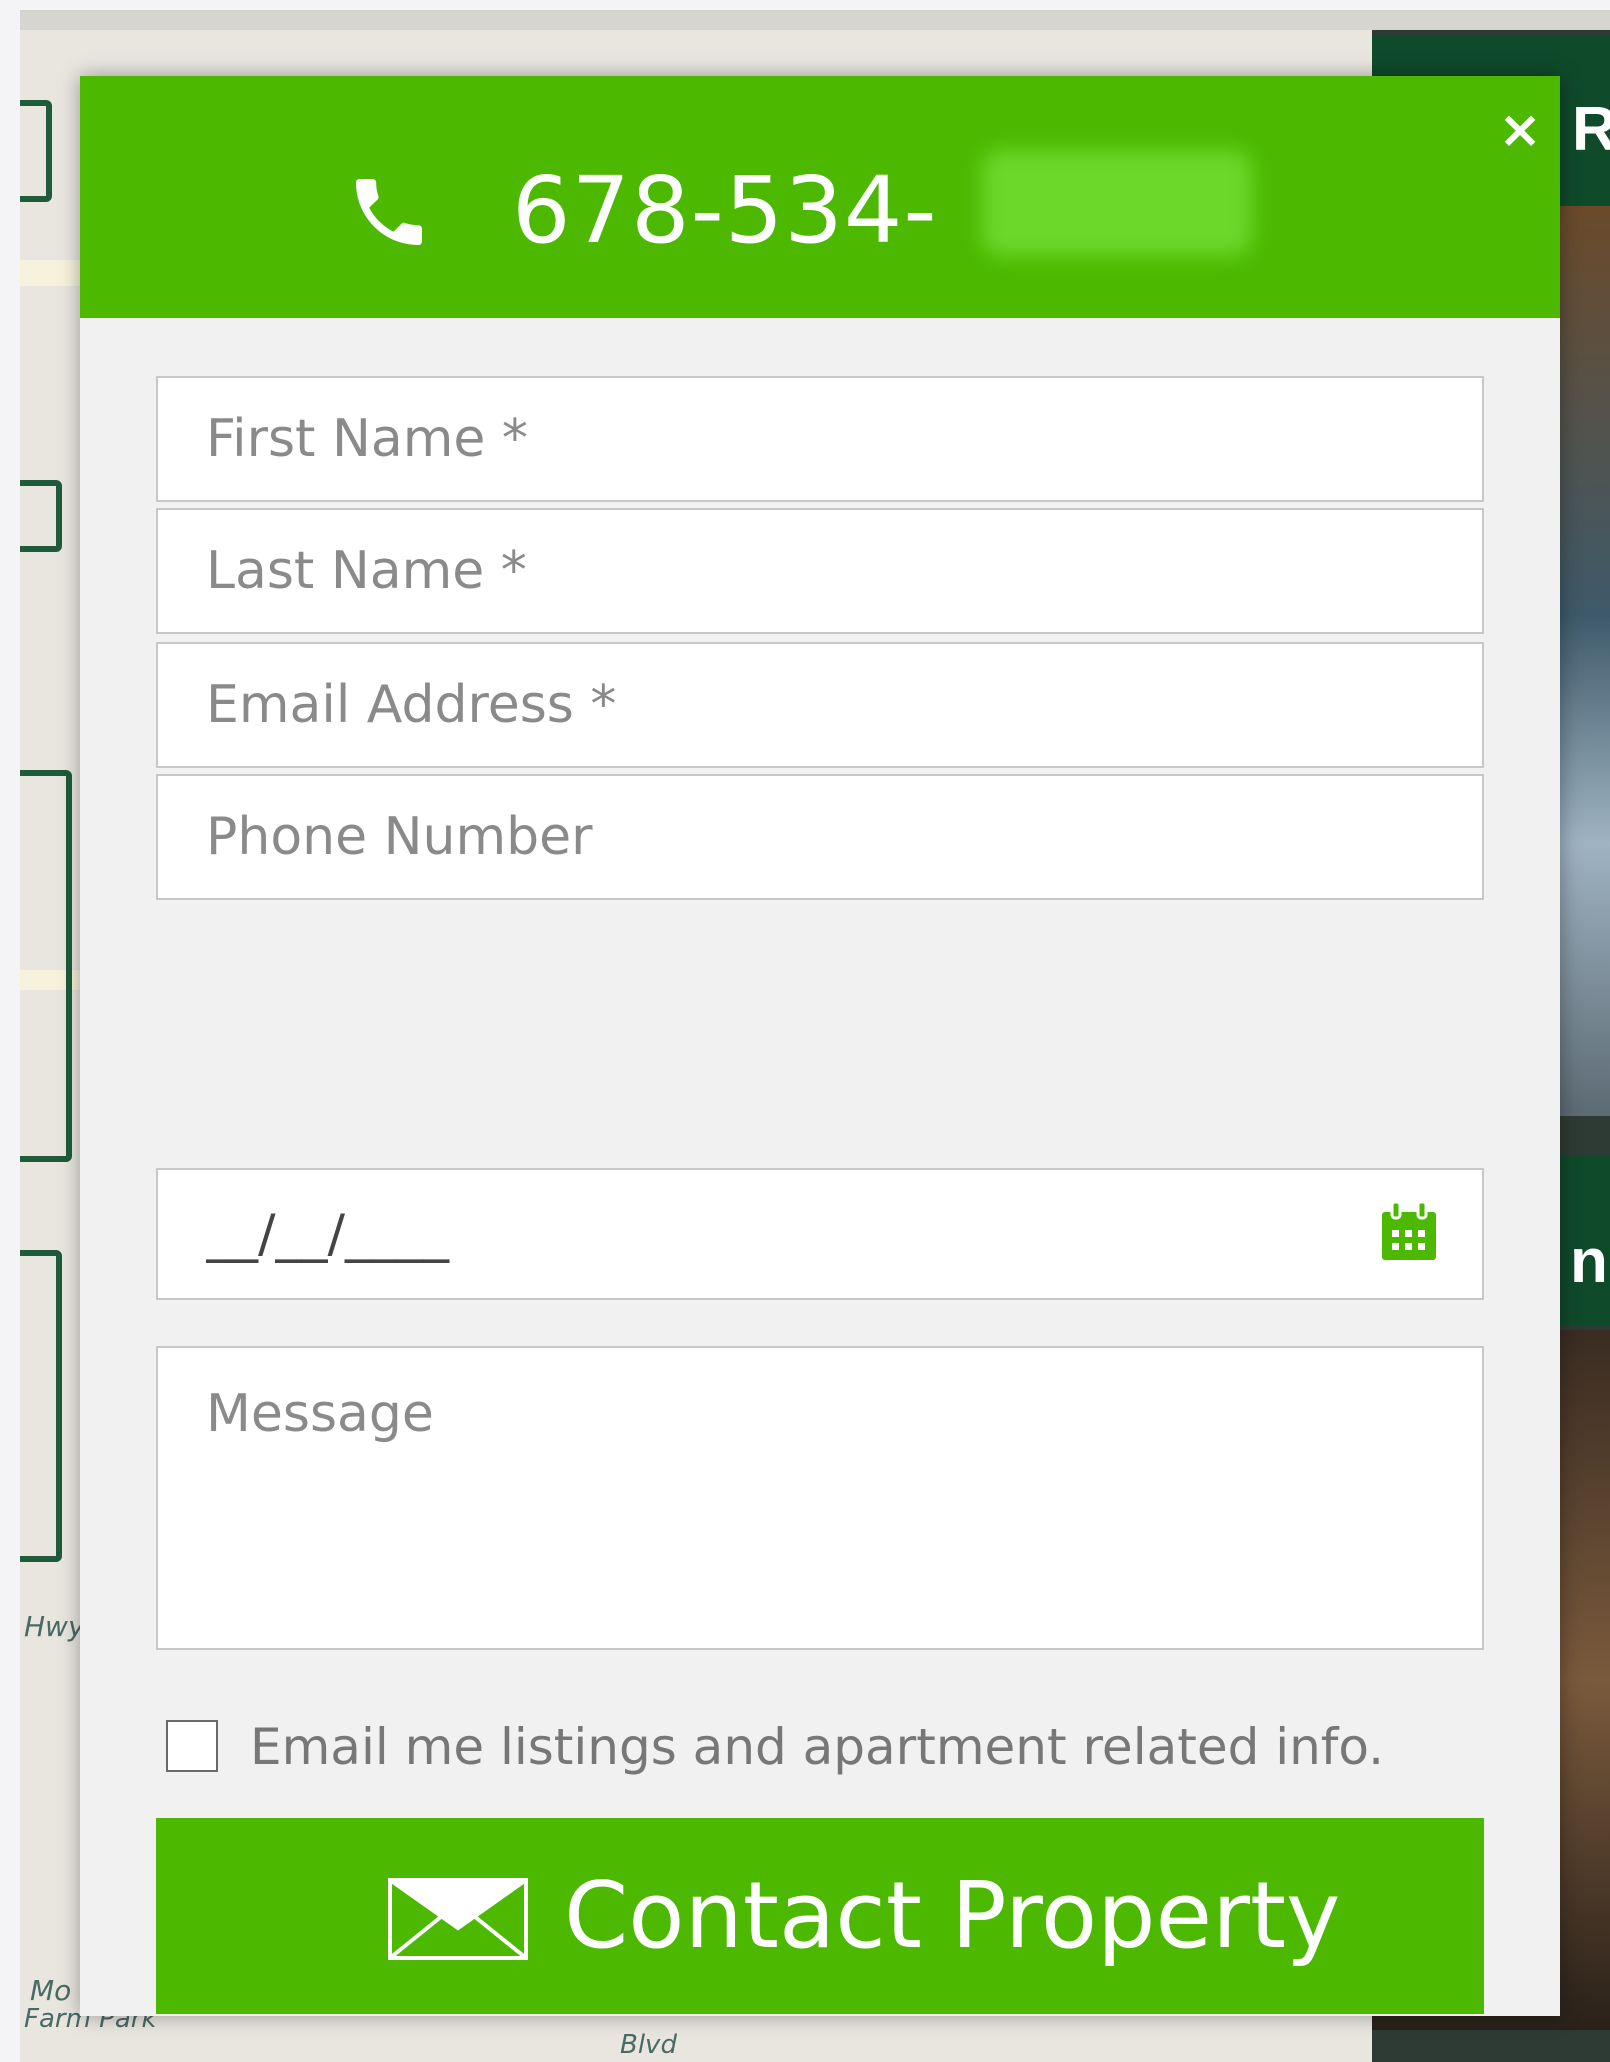  I want to click on first-name-input, so click(820, 439).